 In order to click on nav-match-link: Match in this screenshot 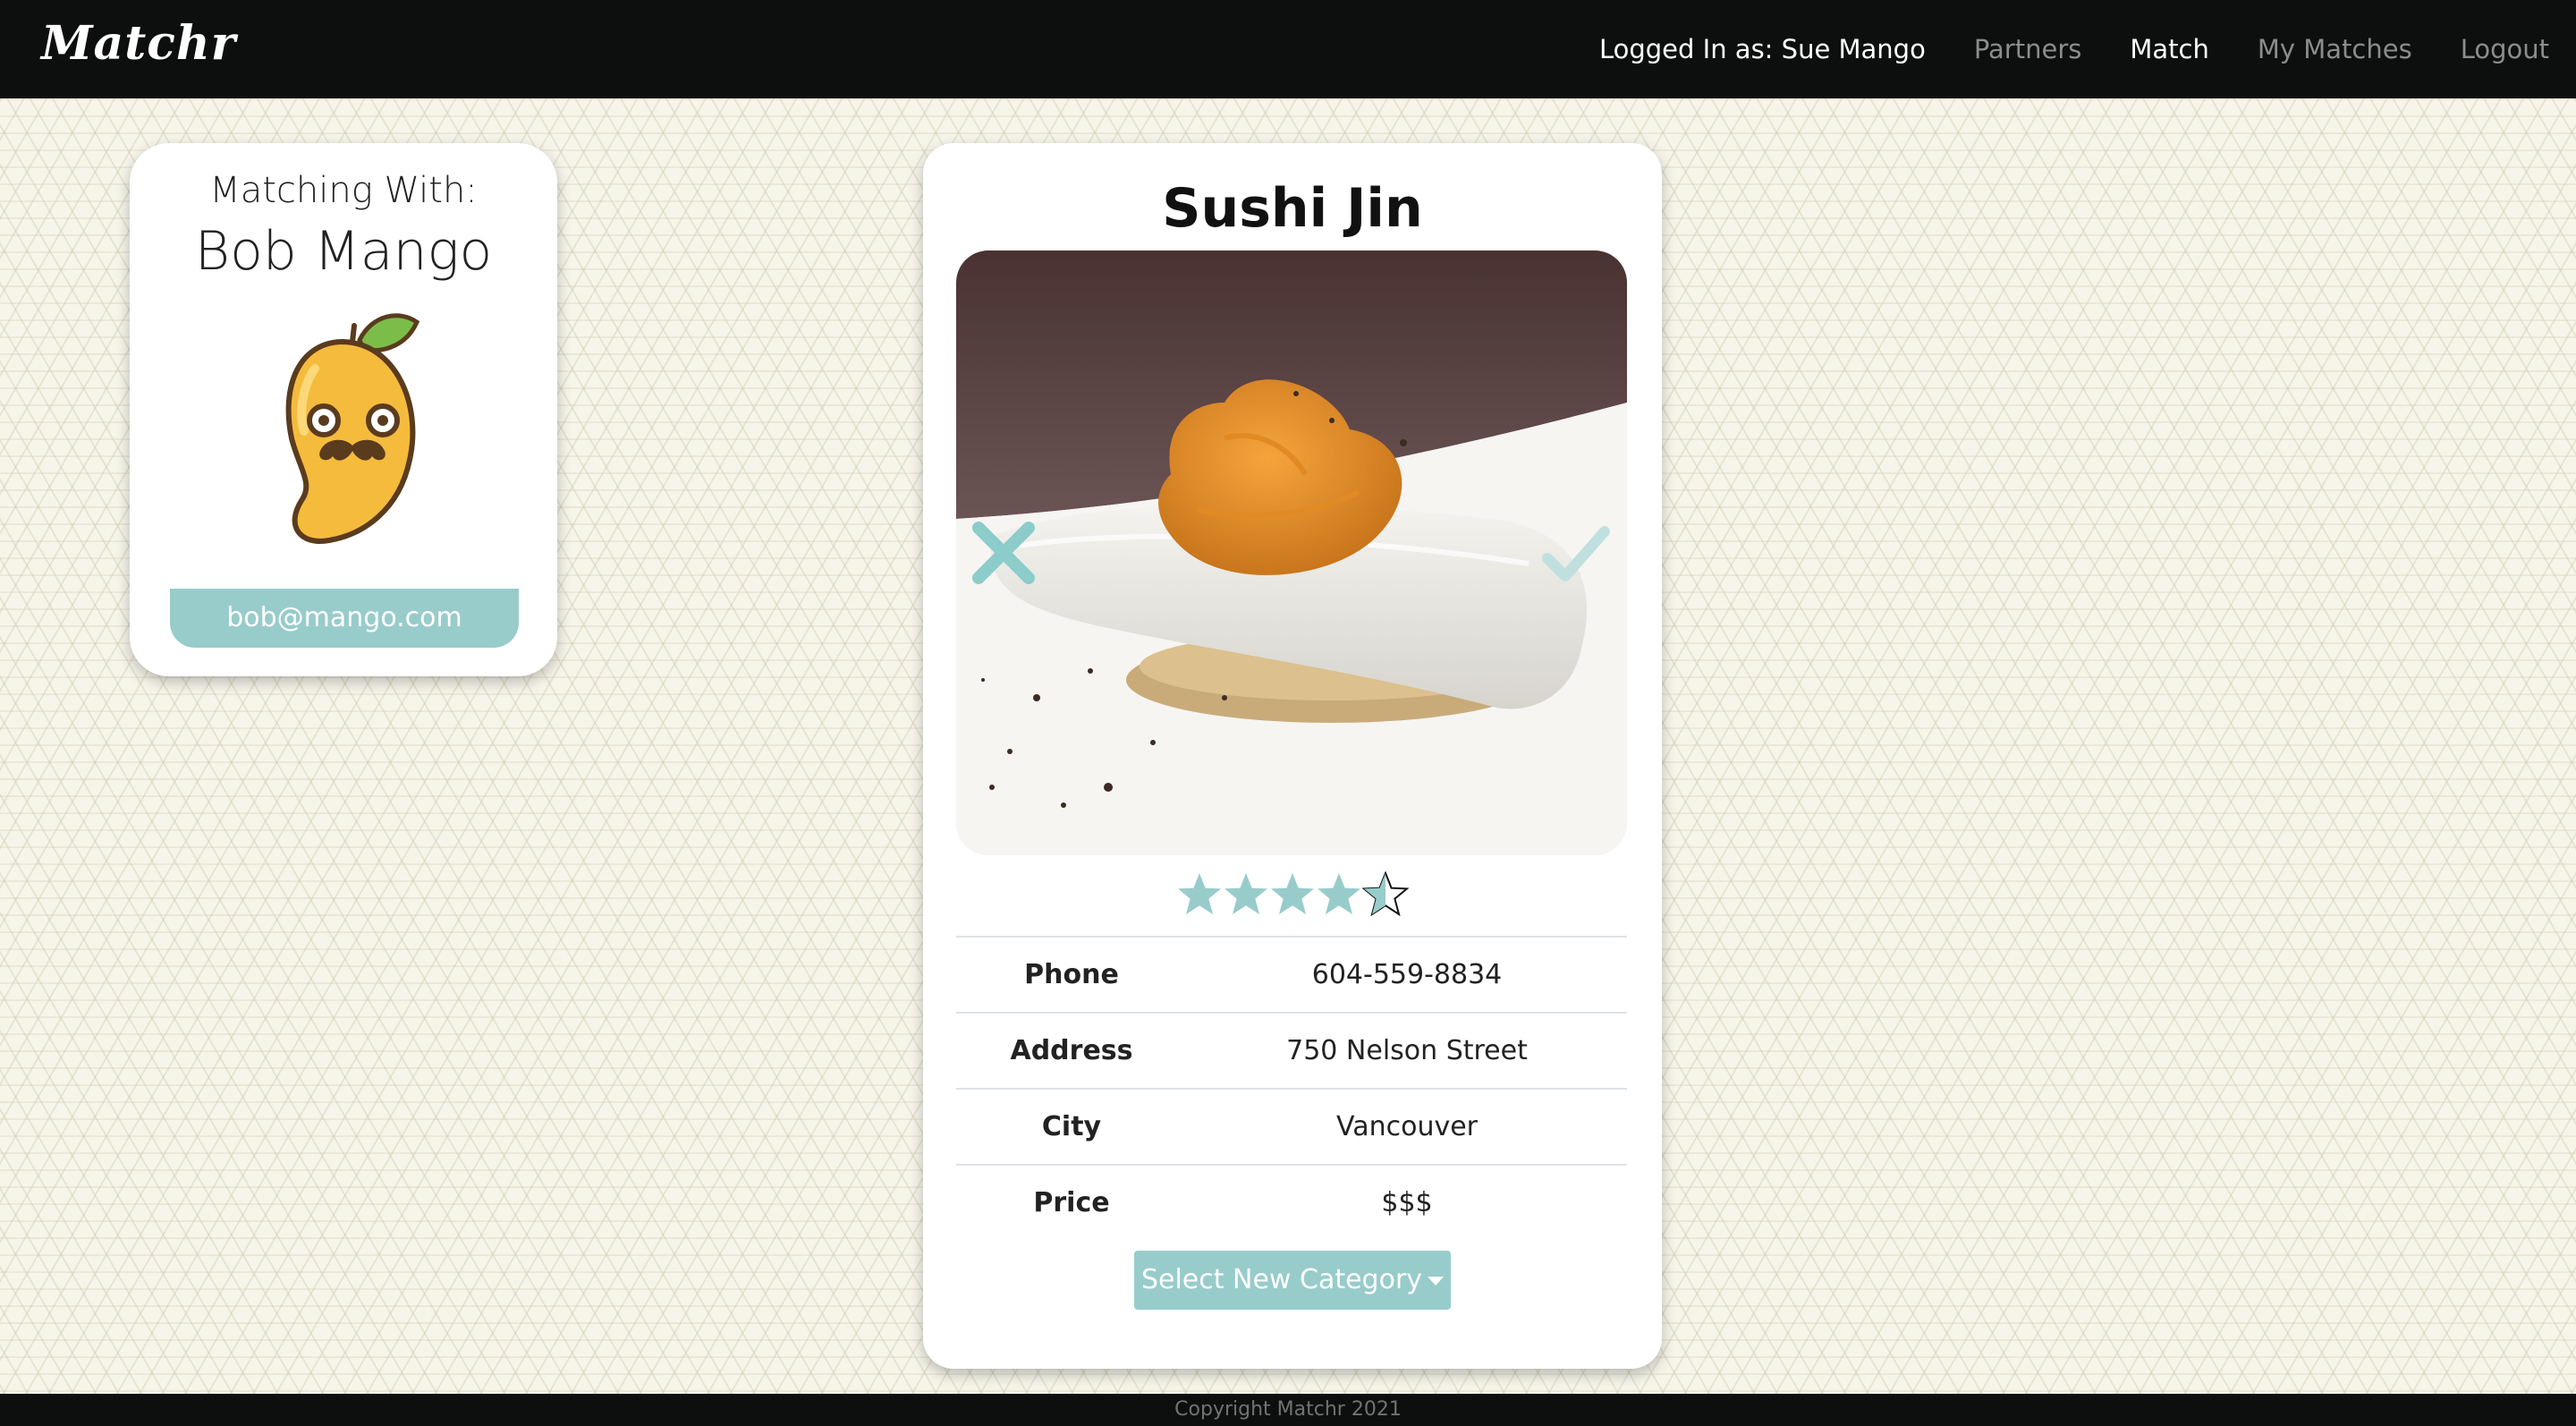, I will do `click(2169, 49)`.